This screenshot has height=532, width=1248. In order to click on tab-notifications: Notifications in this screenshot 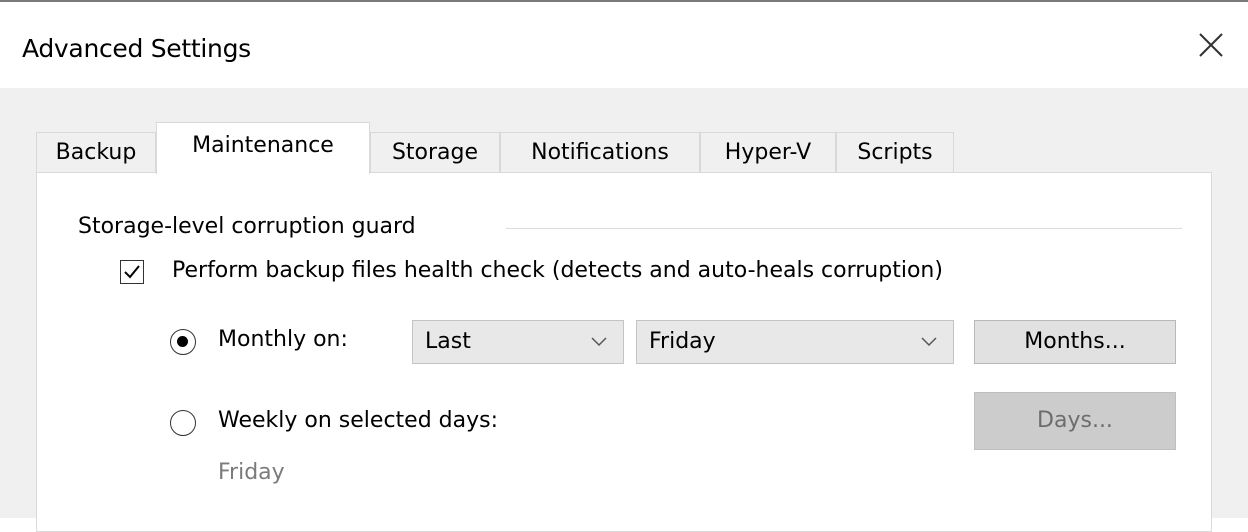, I will do `click(600, 152)`.